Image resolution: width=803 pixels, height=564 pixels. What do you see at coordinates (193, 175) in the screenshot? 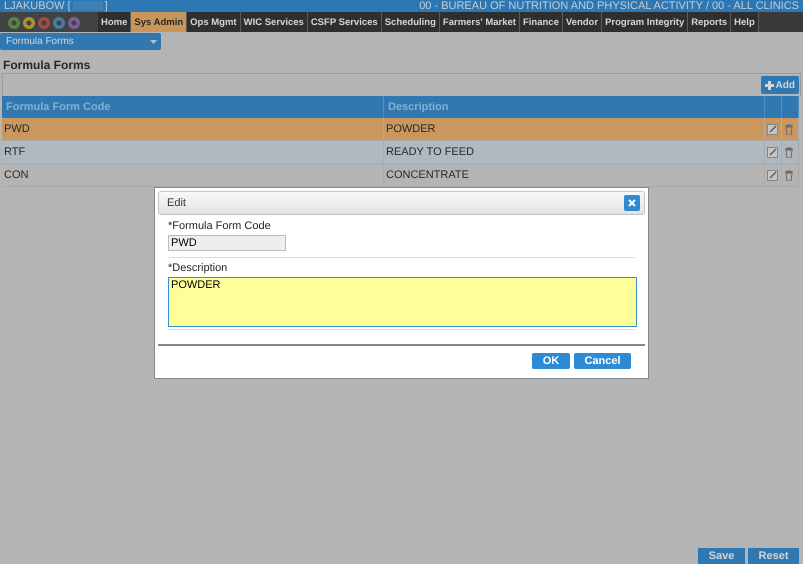
I see `table-cell: CON` at bounding box center [193, 175].